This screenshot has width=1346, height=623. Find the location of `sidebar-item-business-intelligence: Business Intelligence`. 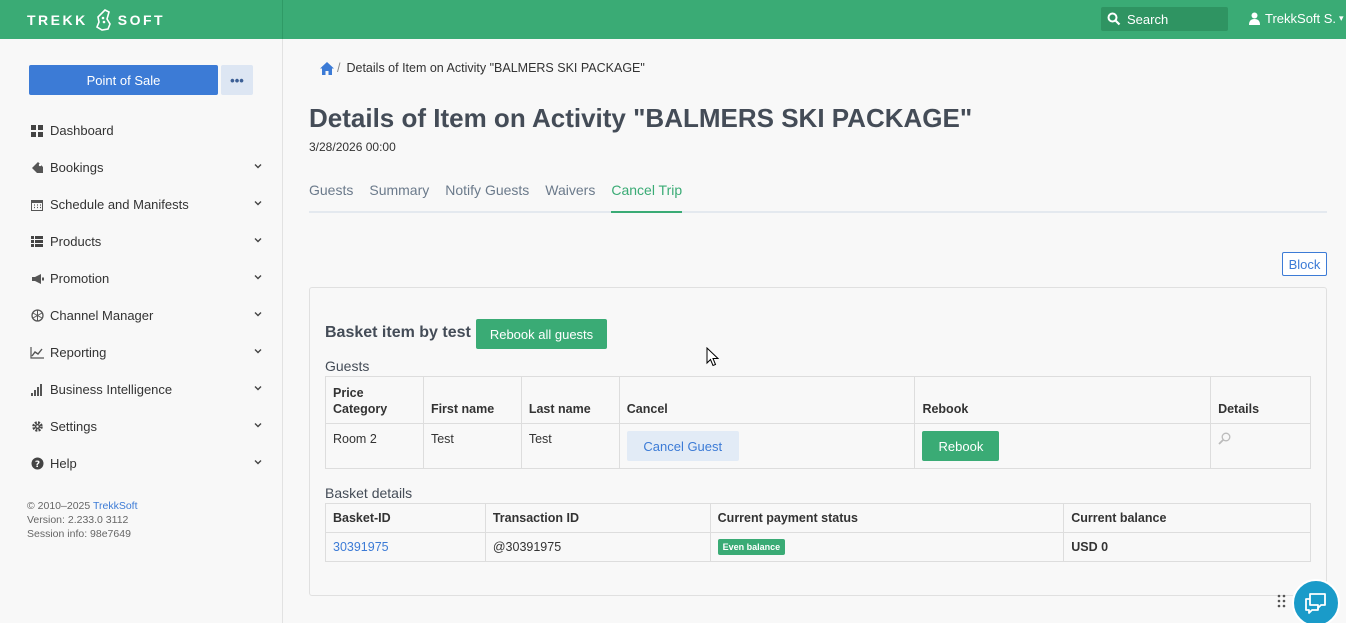

sidebar-item-business-intelligence: Business Intelligence is located at coordinates (141, 389).